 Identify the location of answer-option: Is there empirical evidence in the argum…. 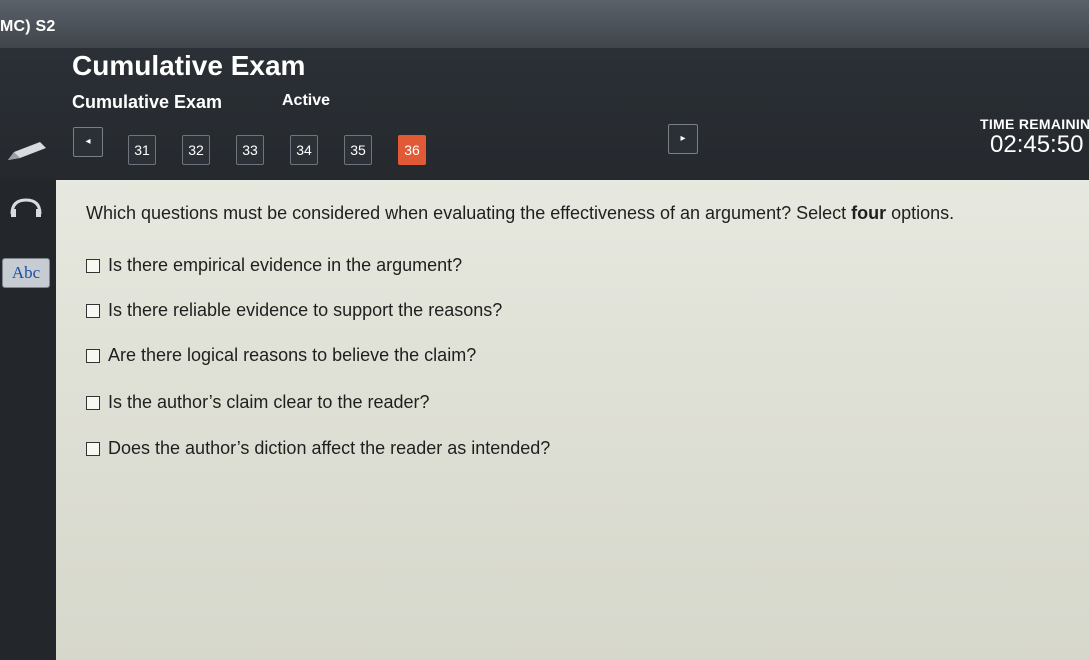
(274, 265).